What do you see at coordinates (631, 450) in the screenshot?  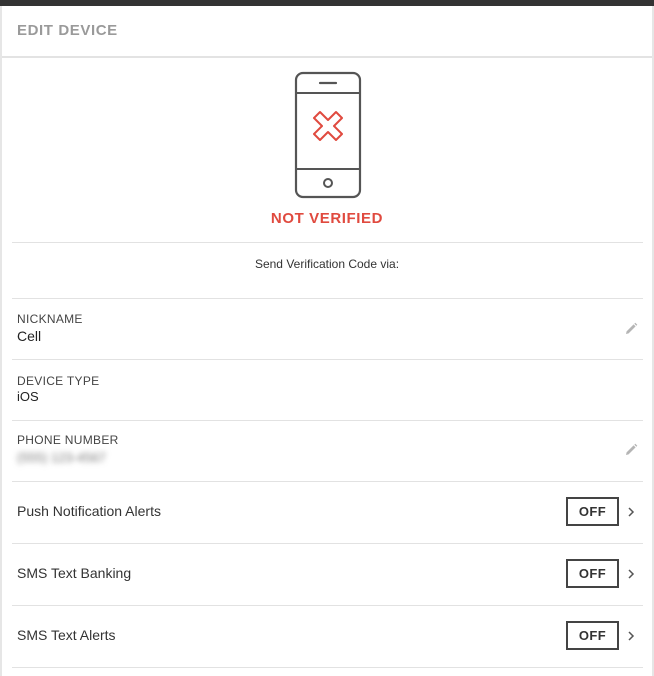 I see `edit-phone-number-icon` at bounding box center [631, 450].